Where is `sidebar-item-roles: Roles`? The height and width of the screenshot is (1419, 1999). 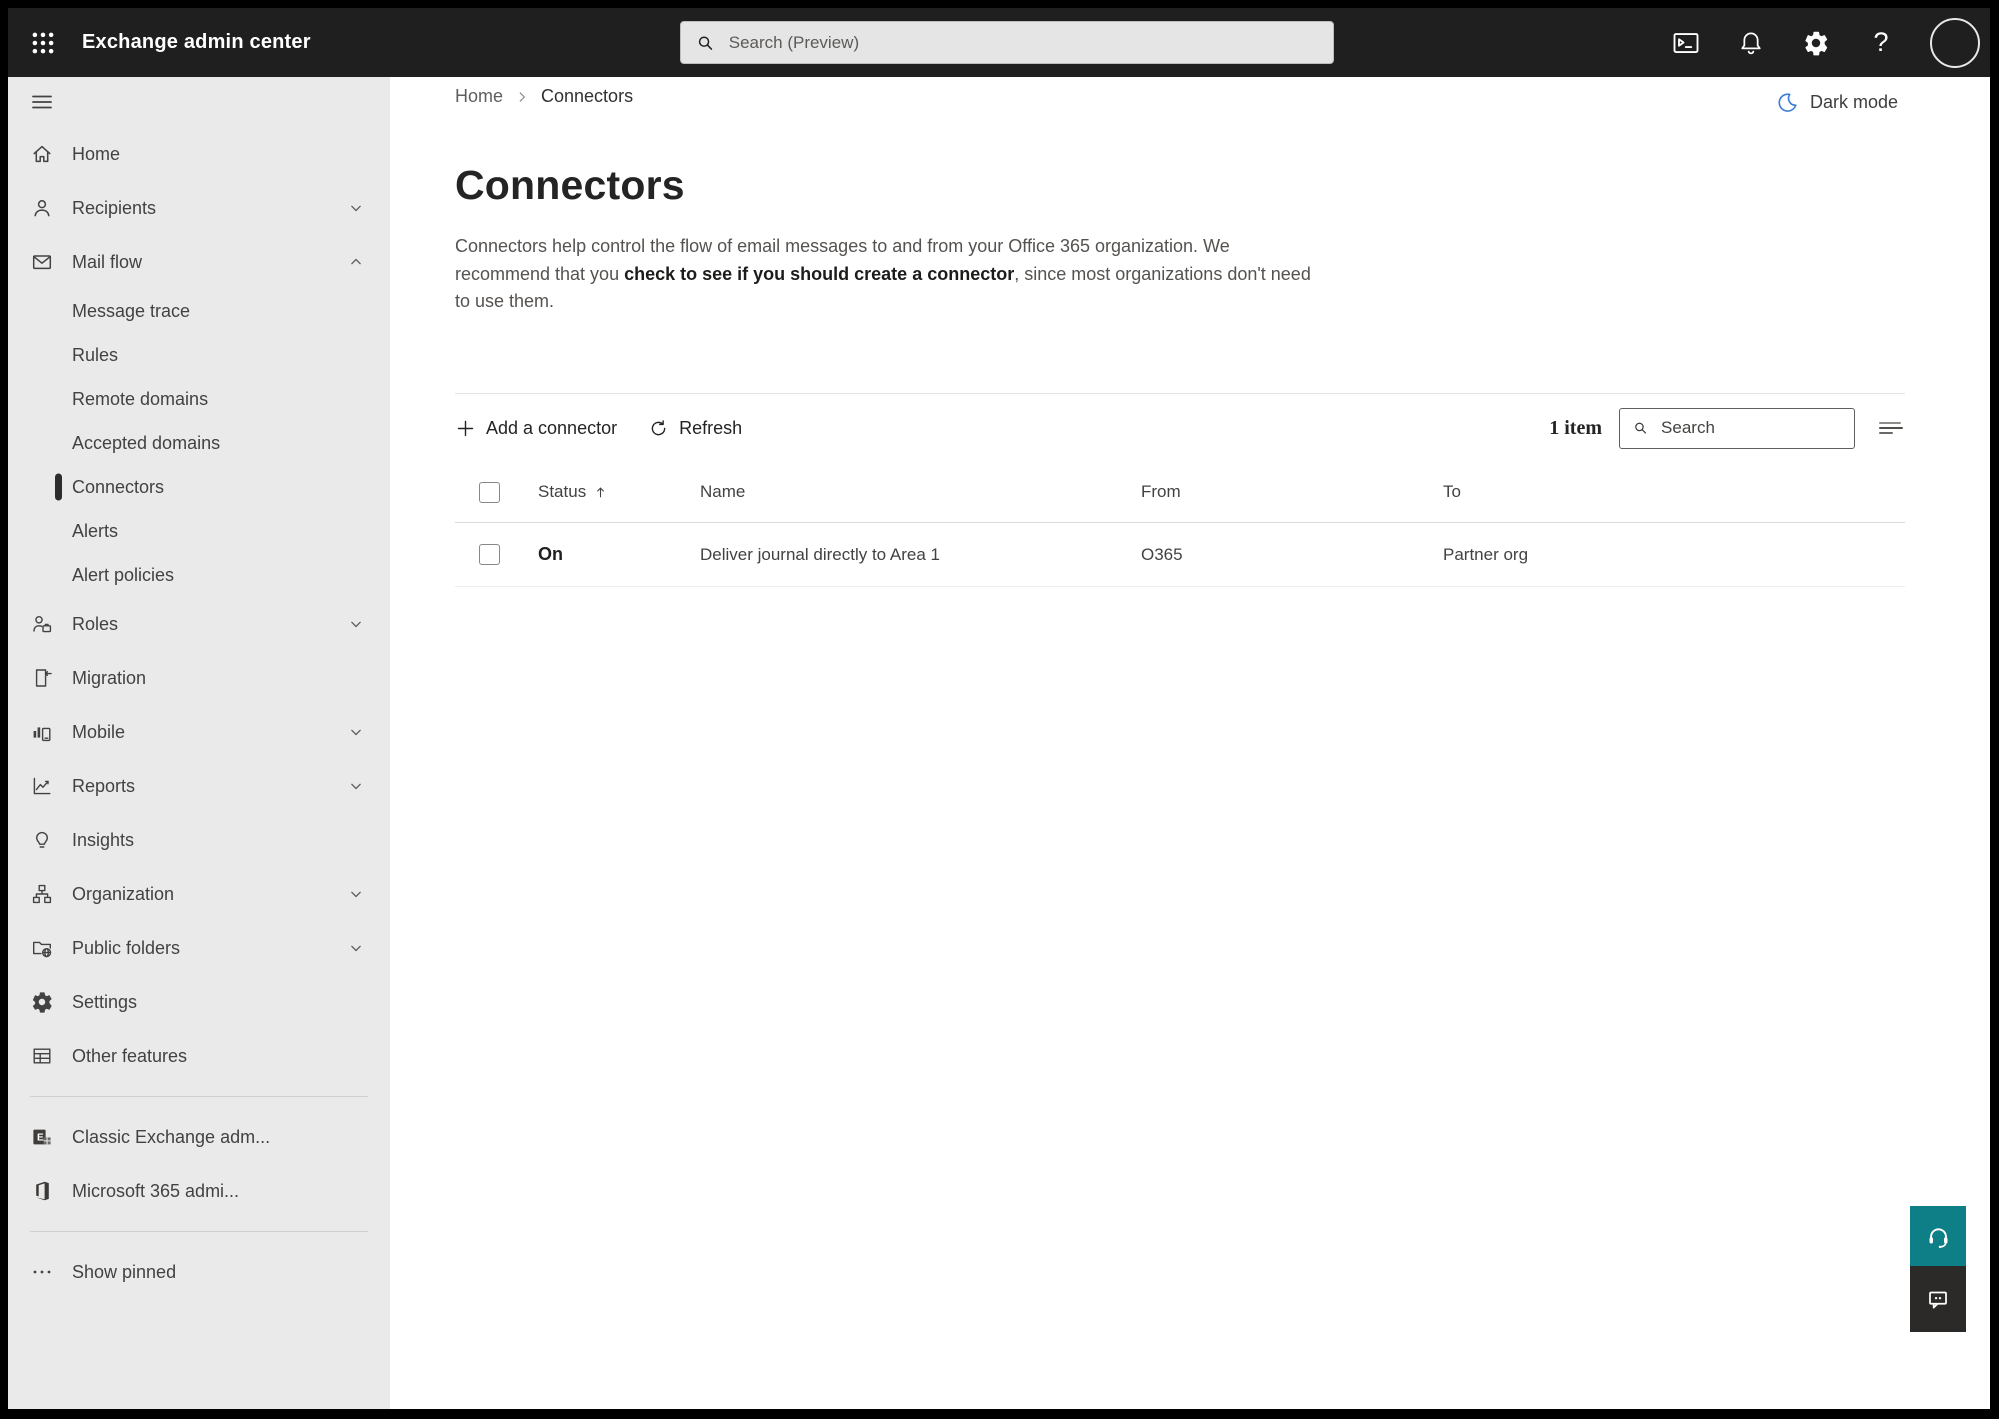
sidebar-item-roles: Roles is located at coordinates (199, 624).